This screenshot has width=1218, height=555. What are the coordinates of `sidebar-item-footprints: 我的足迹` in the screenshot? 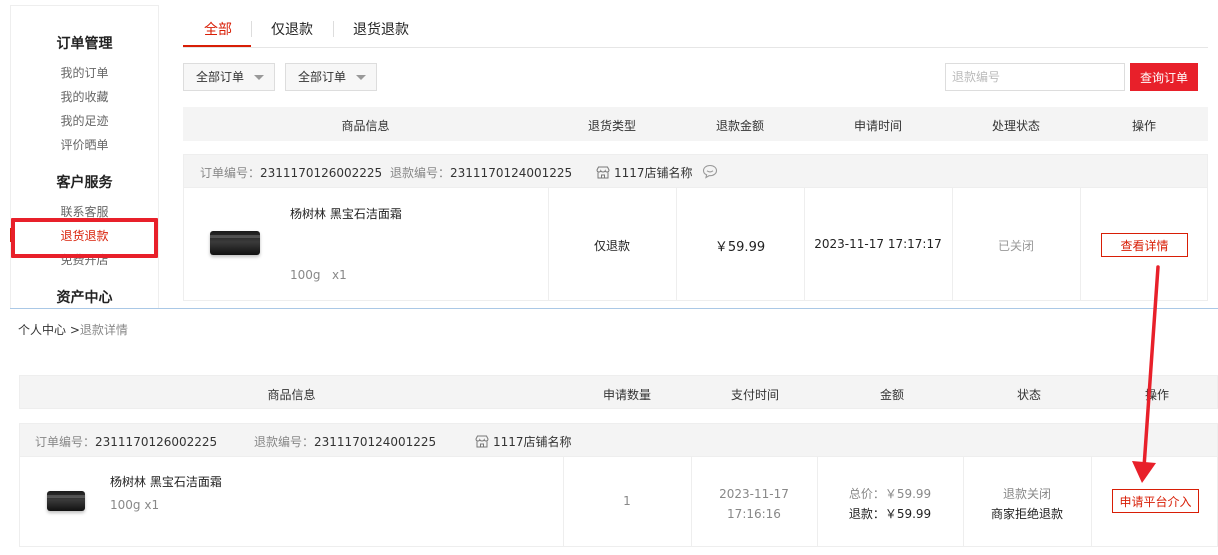 It's located at (84, 120).